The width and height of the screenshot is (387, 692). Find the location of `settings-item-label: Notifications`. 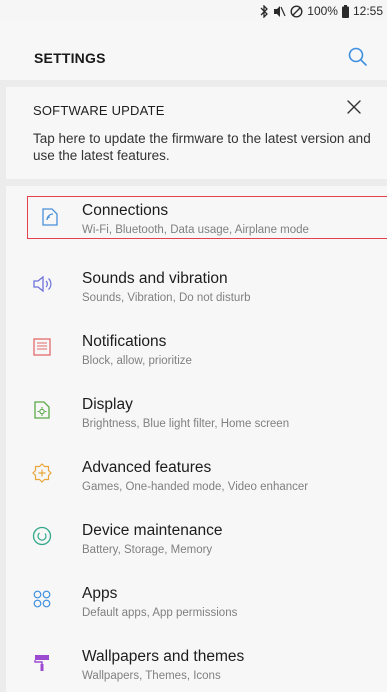

settings-item-label: Notifications is located at coordinates (124, 341).